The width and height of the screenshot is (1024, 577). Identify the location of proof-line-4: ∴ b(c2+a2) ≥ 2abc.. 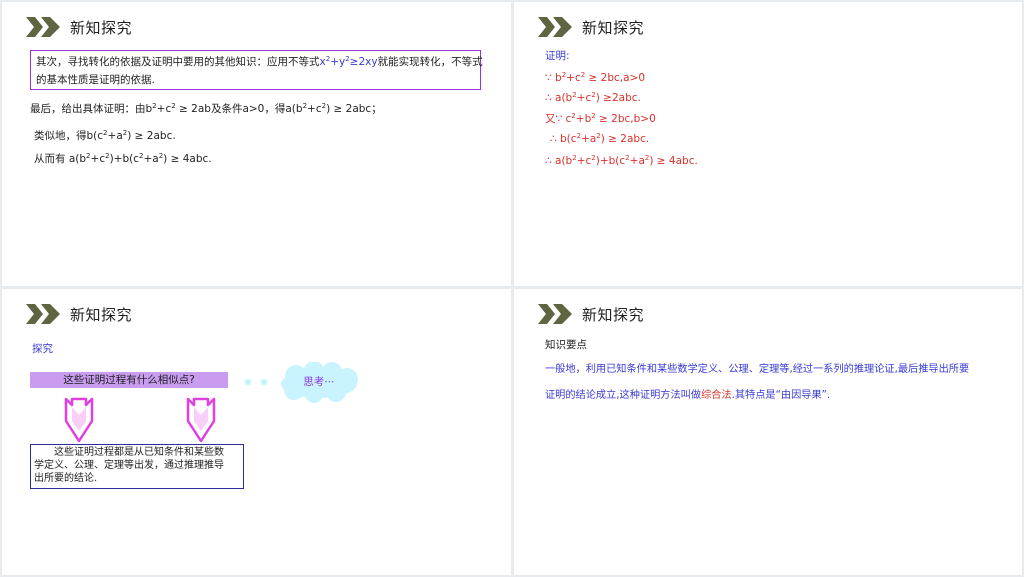
(600, 139).